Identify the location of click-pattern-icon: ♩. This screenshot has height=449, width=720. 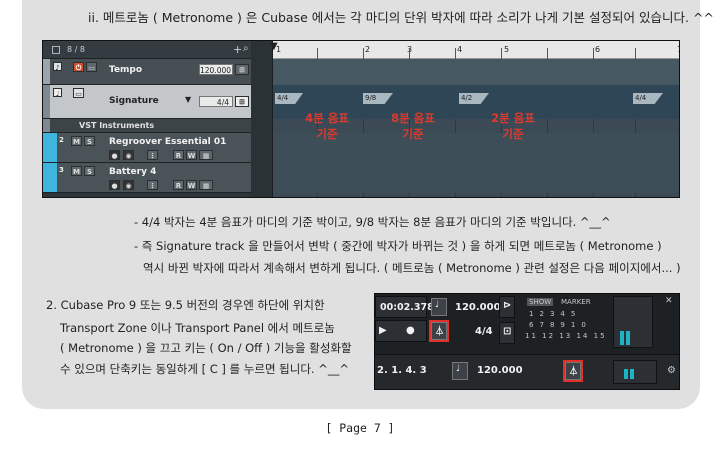
(439, 307).